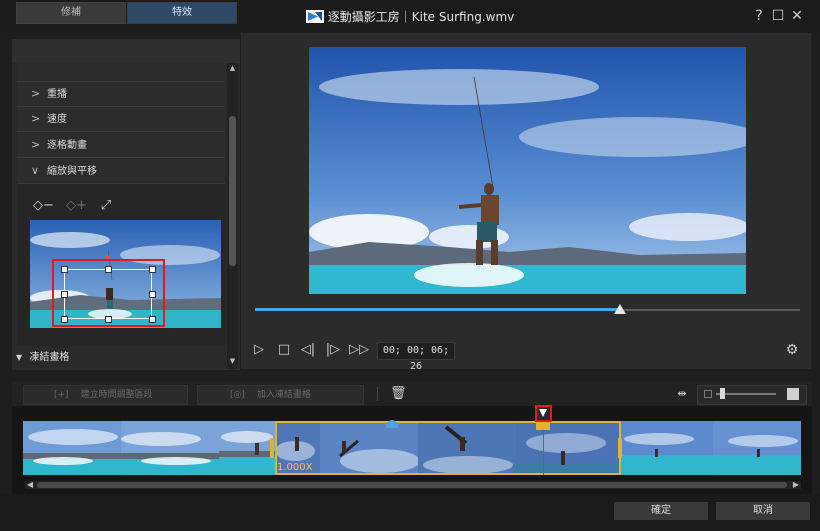 The height and width of the screenshot is (531, 820). What do you see at coordinates (392, 424) in the screenshot?
I see `keyframe-marker` at bounding box center [392, 424].